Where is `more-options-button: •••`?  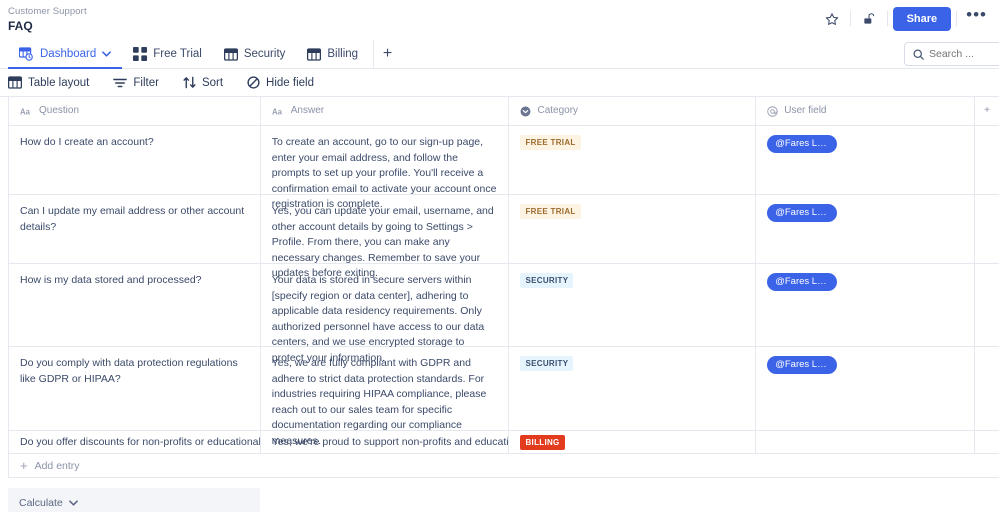
more-options-button: ••• is located at coordinates (976, 18).